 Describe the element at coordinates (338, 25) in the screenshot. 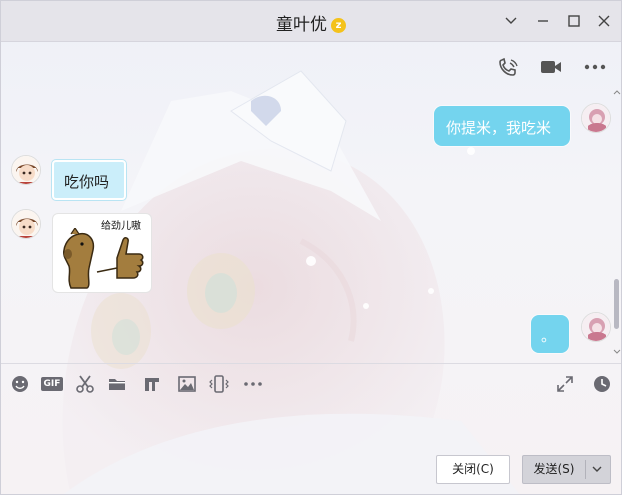

I see `vip-badge-icon: z` at that location.